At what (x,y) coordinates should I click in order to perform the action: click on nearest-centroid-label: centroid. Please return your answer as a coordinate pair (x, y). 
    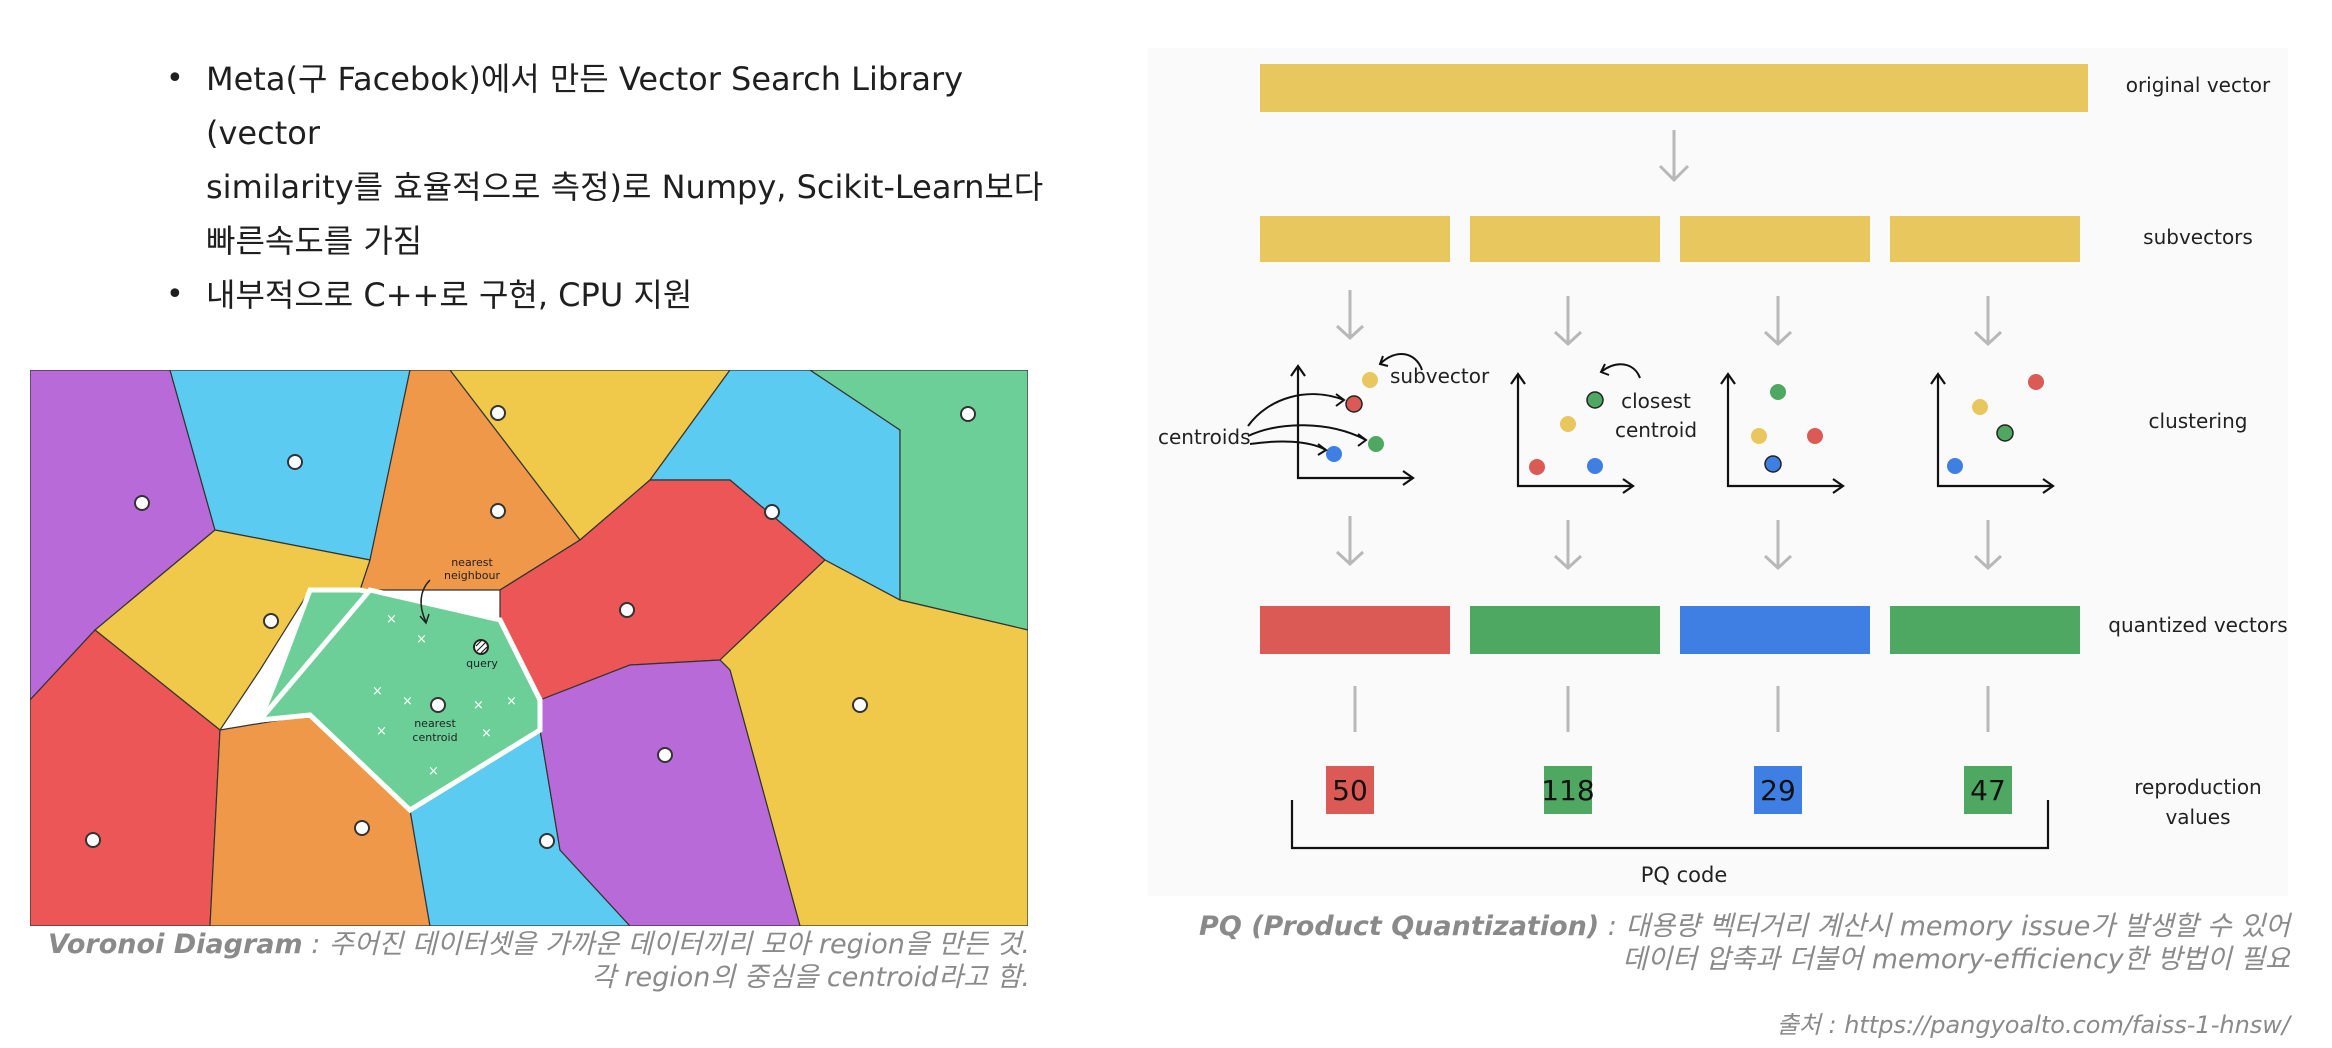
    Looking at the image, I should click on (434, 737).